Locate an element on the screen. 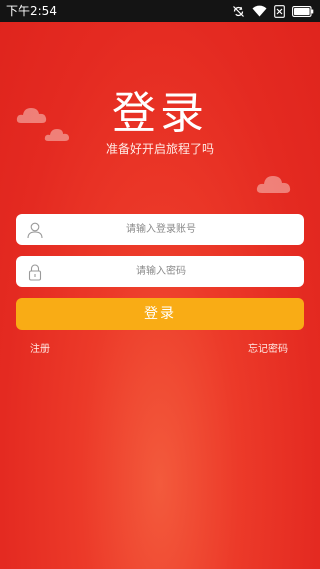  user-icon is located at coordinates (35, 230).